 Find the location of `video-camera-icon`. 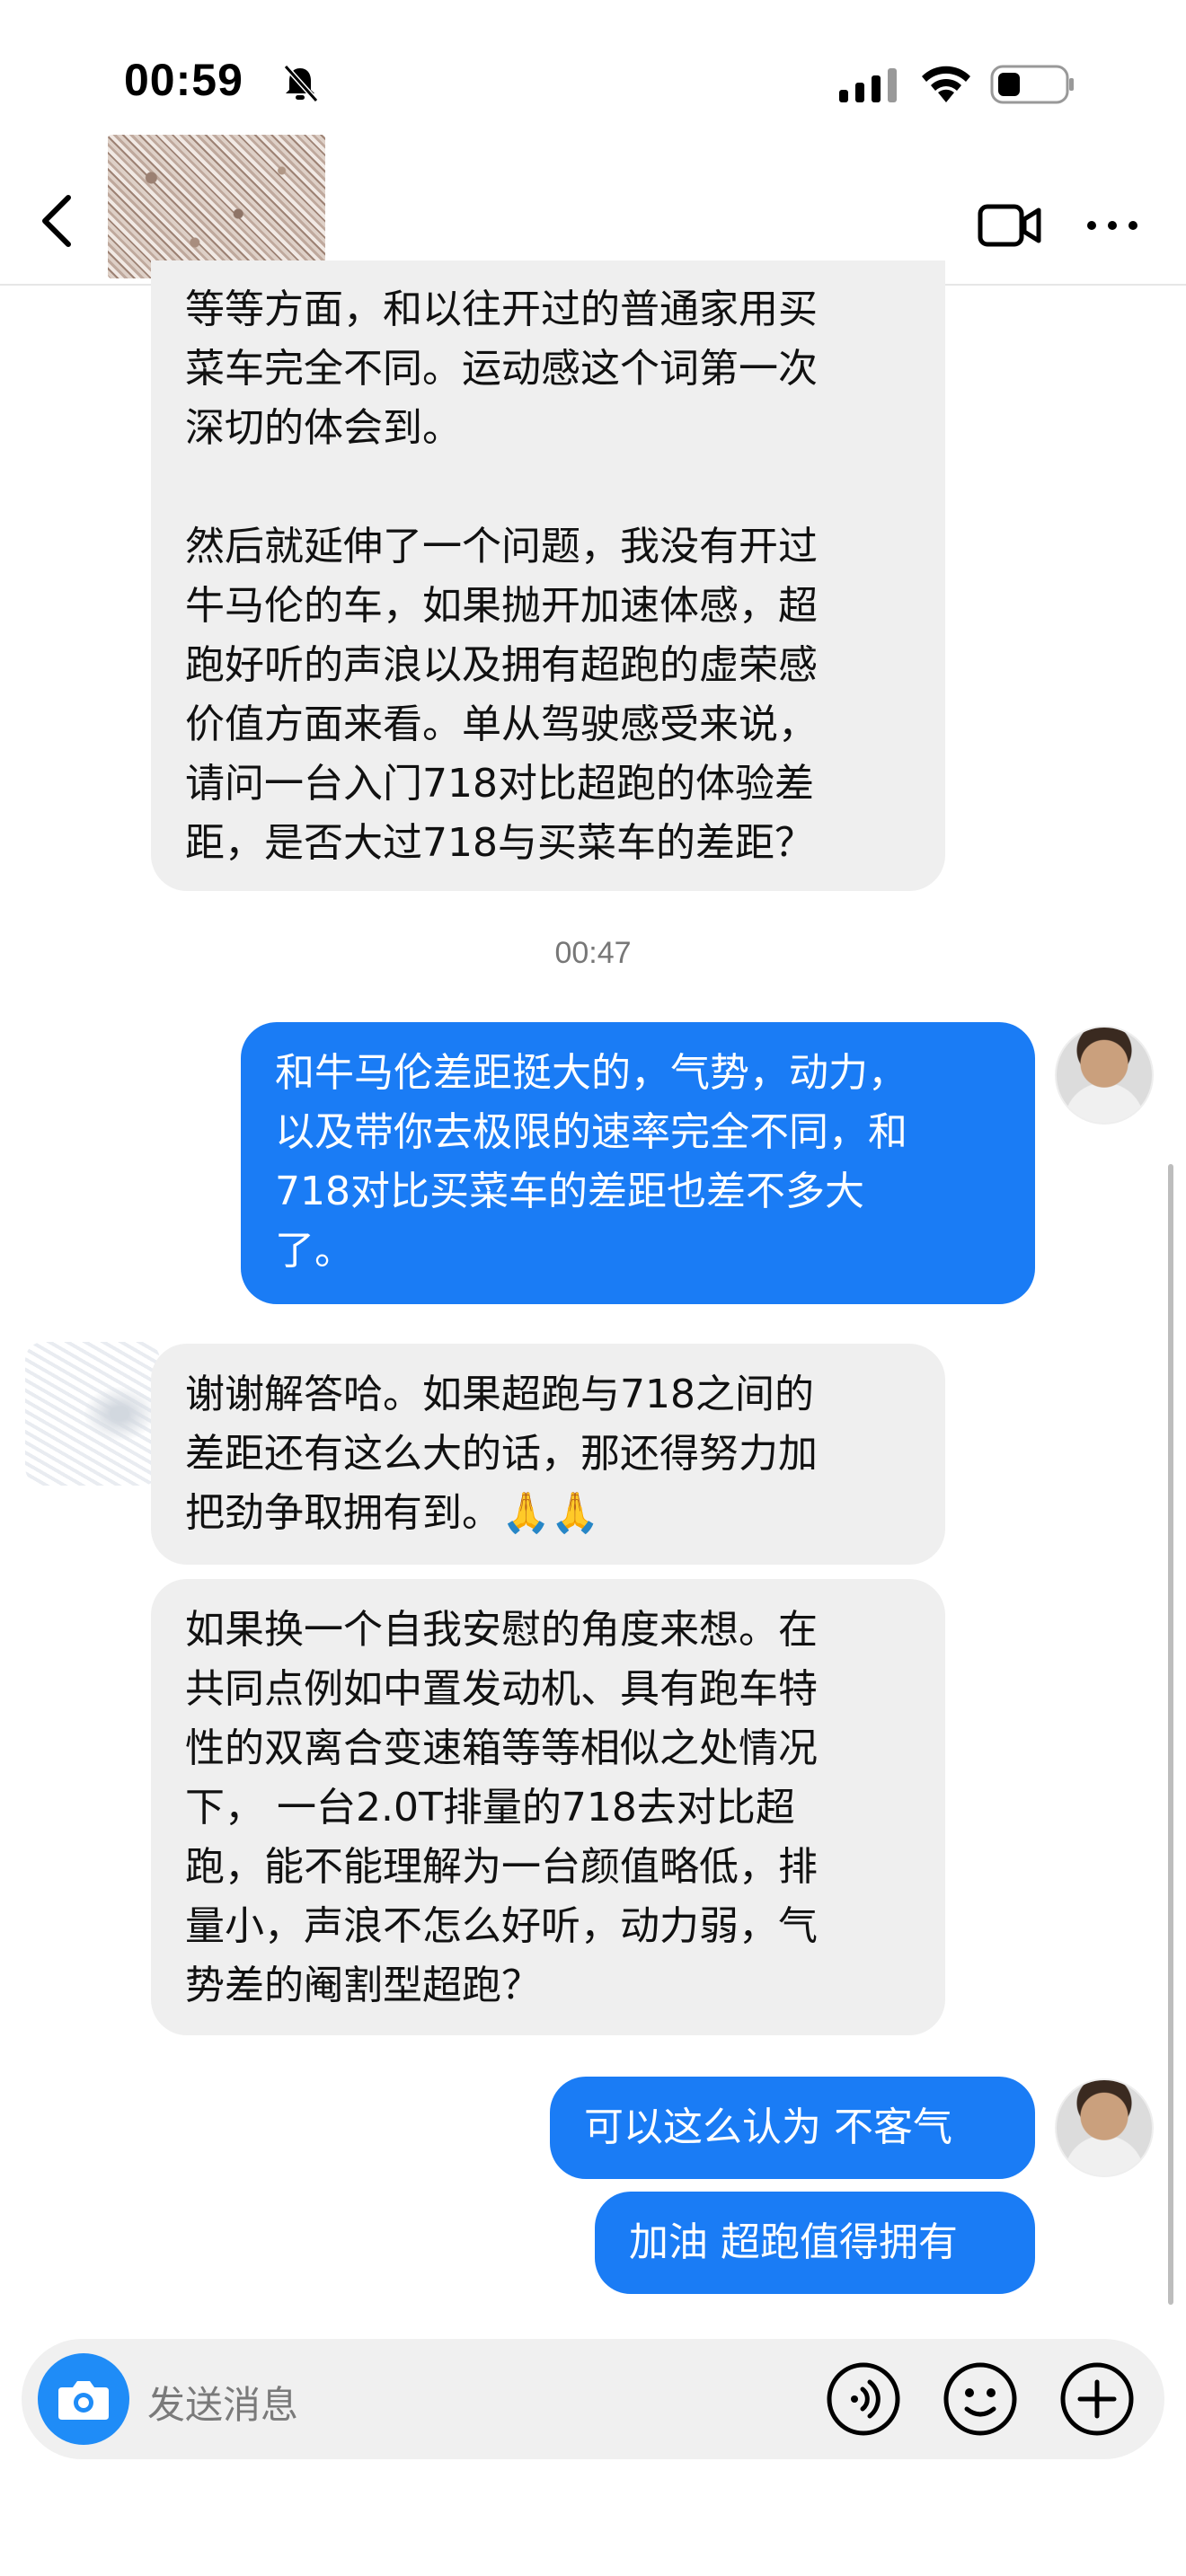

video-camera-icon is located at coordinates (1010, 225).